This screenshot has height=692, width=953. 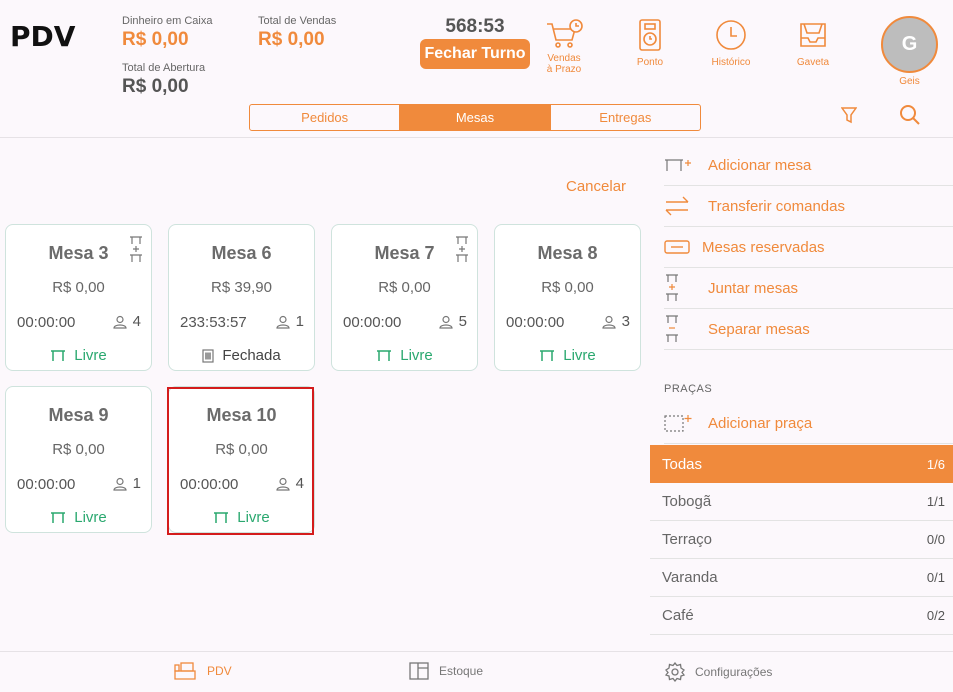 I want to click on tab-mesas: Mesas, so click(x=474, y=117).